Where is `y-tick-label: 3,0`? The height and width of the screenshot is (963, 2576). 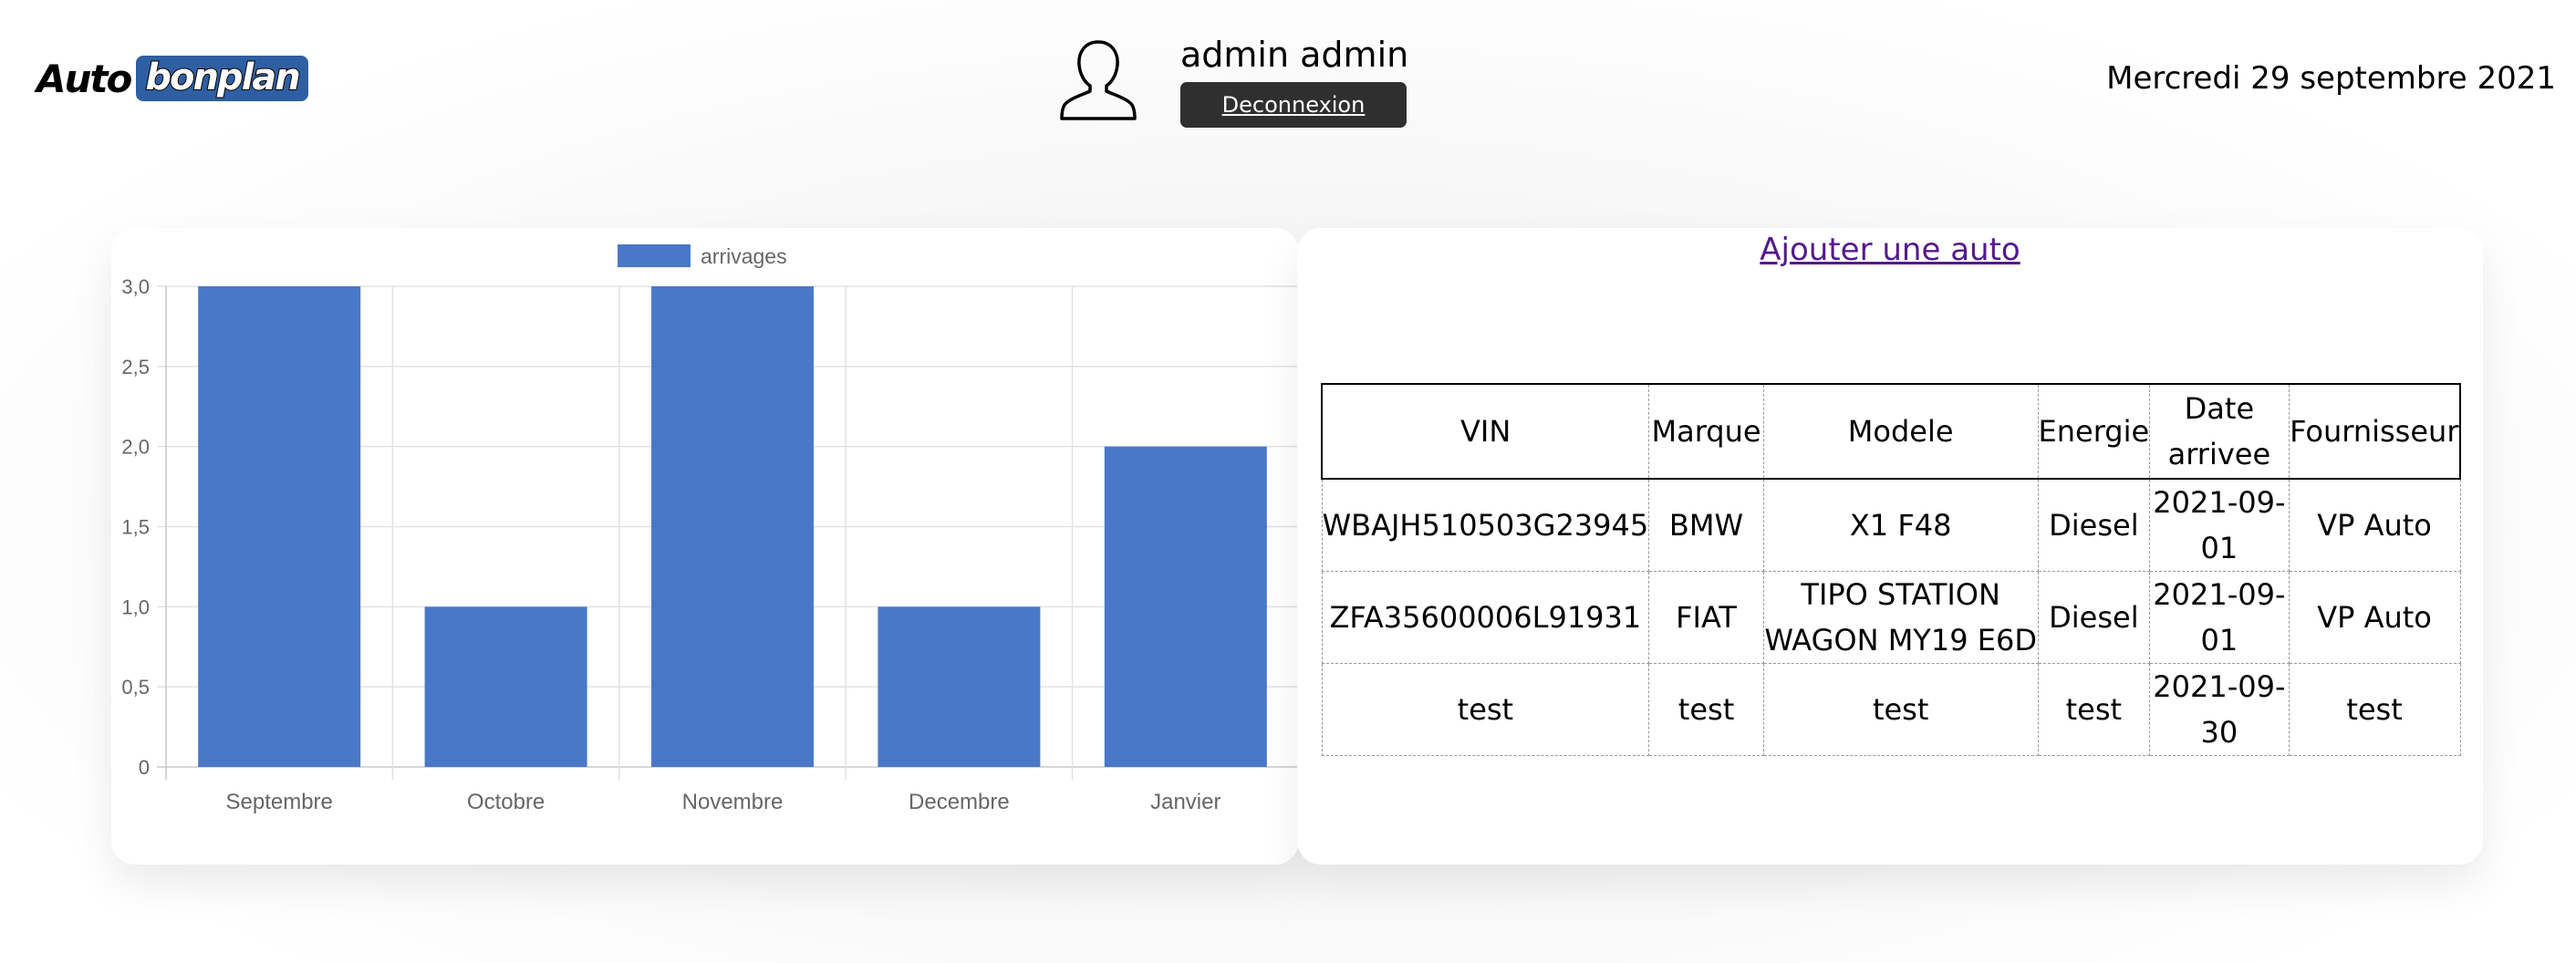
y-tick-label: 3,0 is located at coordinates (136, 286).